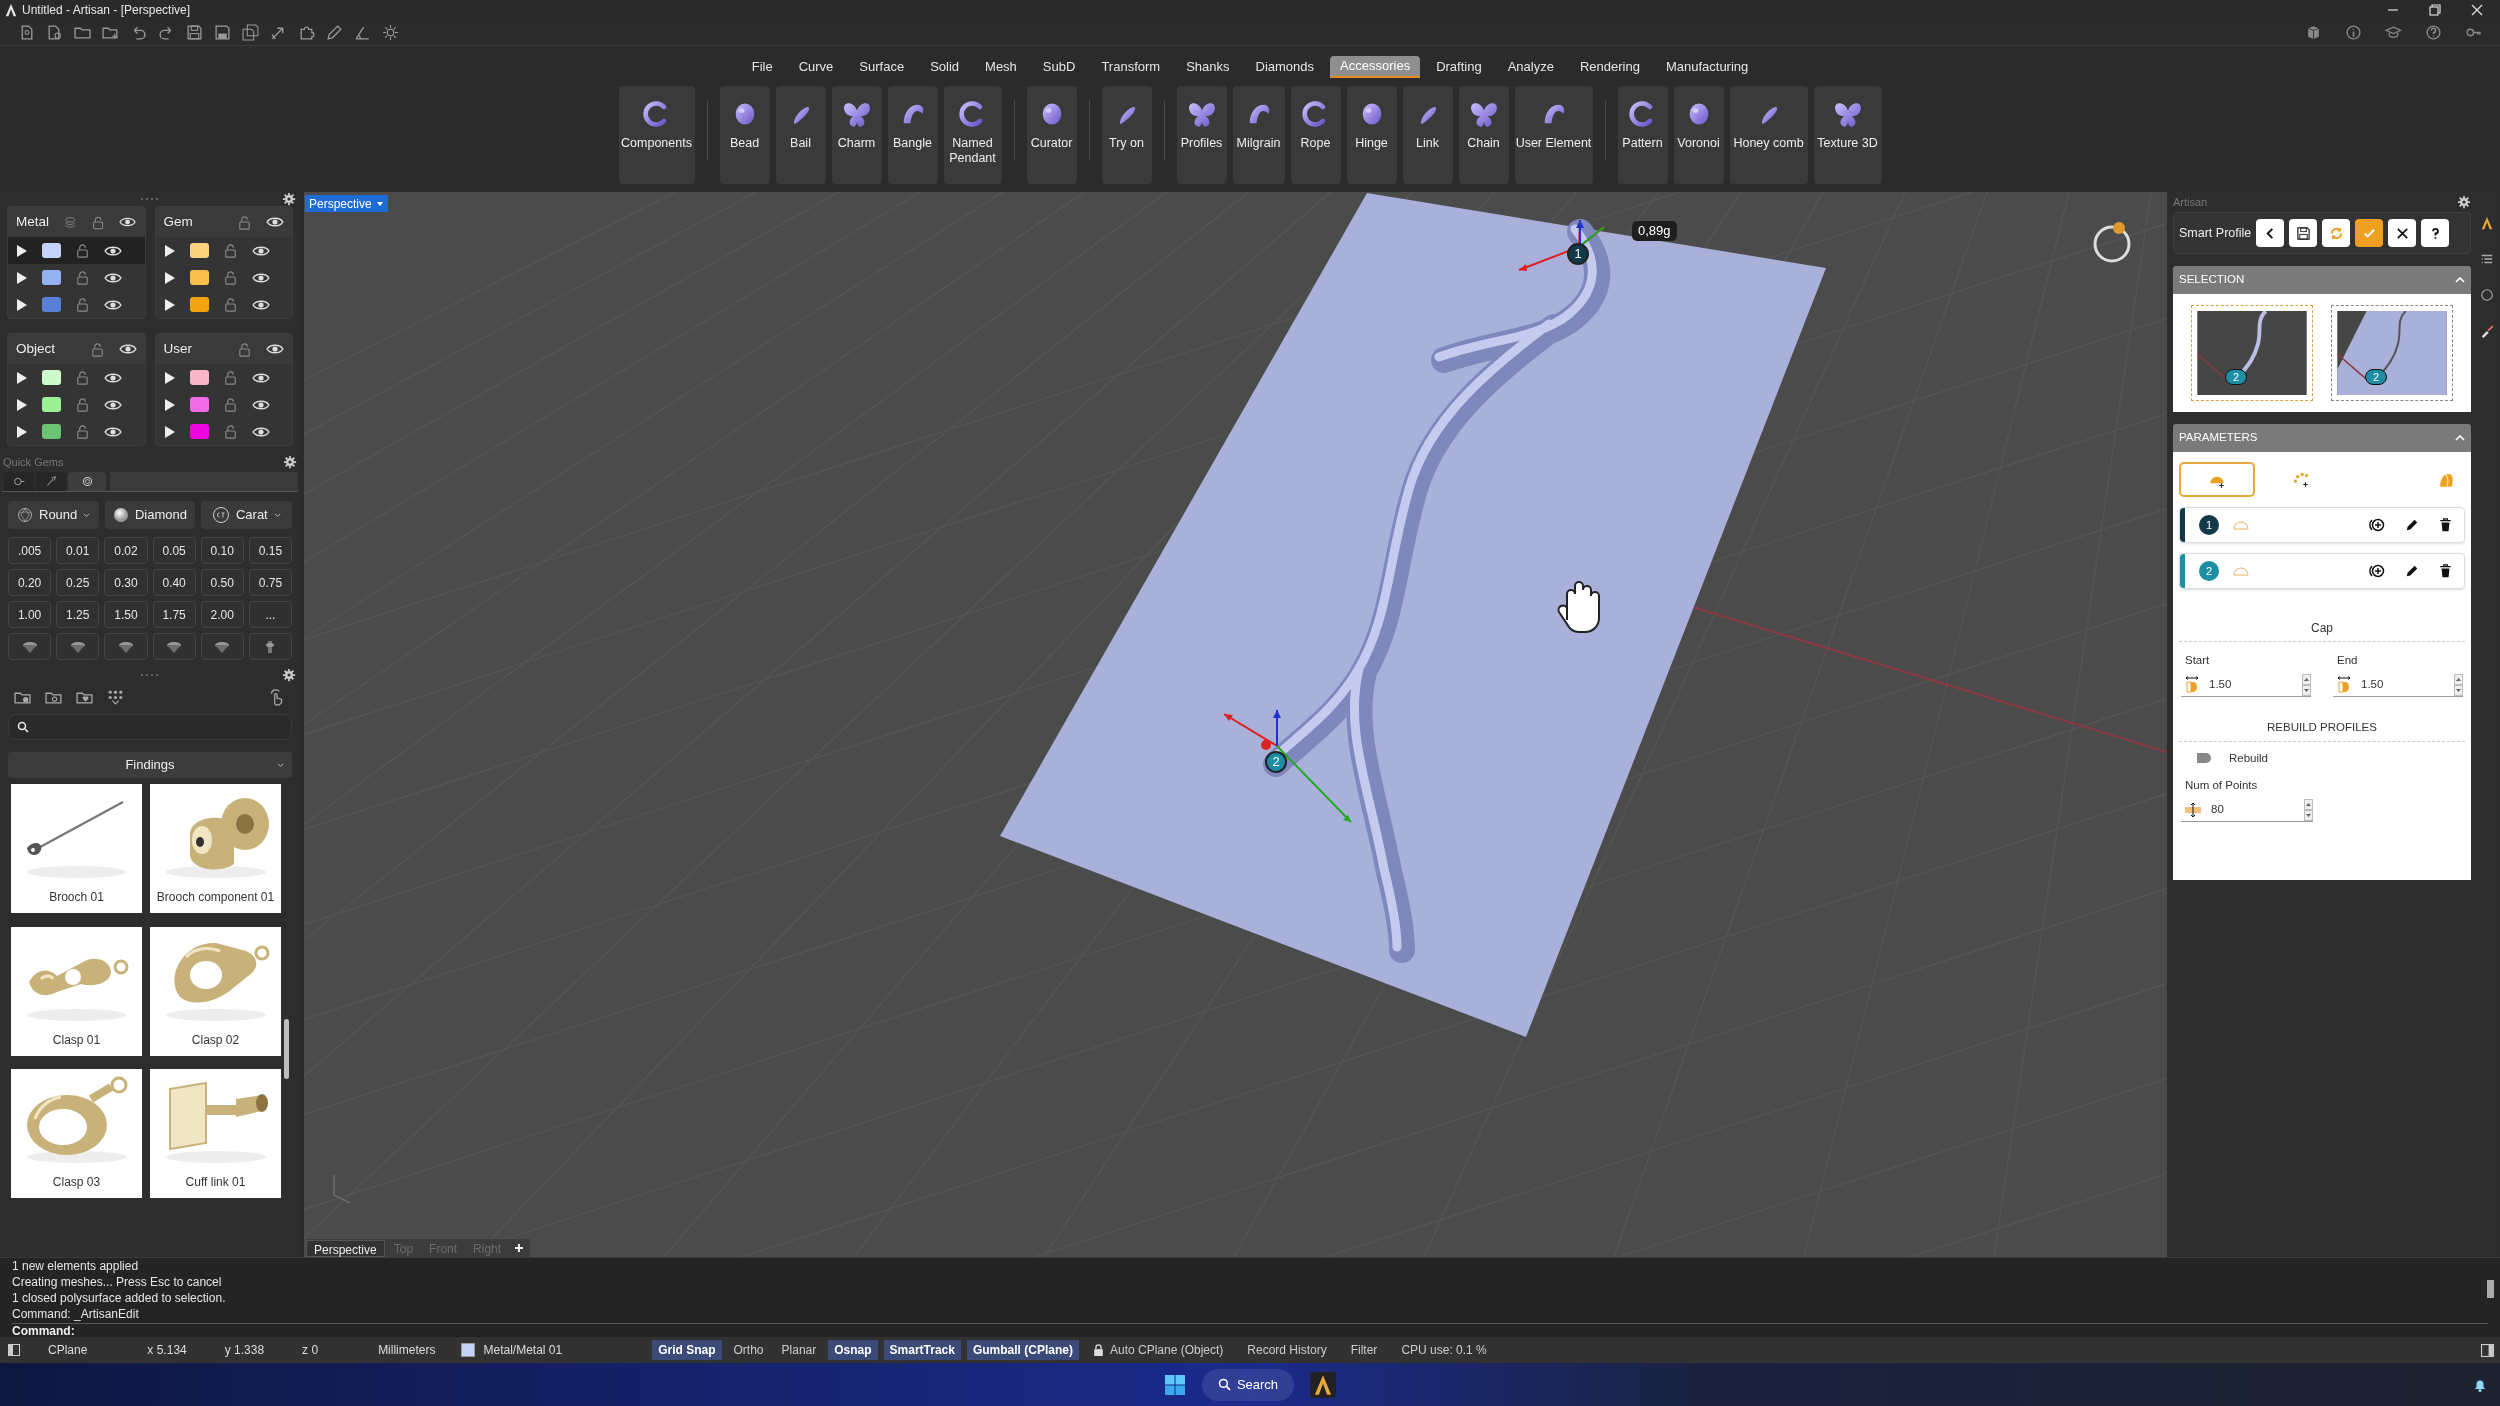 The height and width of the screenshot is (1406, 2500). Describe the element at coordinates (1609, 67) in the screenshot. I see `menu-tab: Rendering` at that location.